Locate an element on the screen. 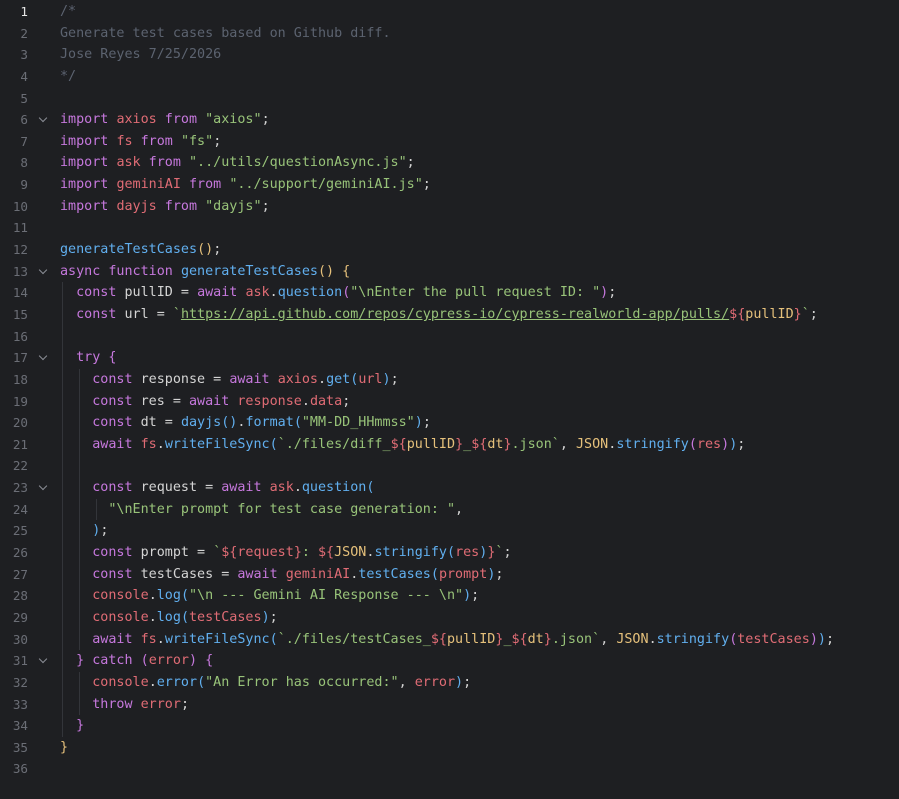 This screenshot has width=899, height=799. code-token: ( is located at coordinates (144, 661).